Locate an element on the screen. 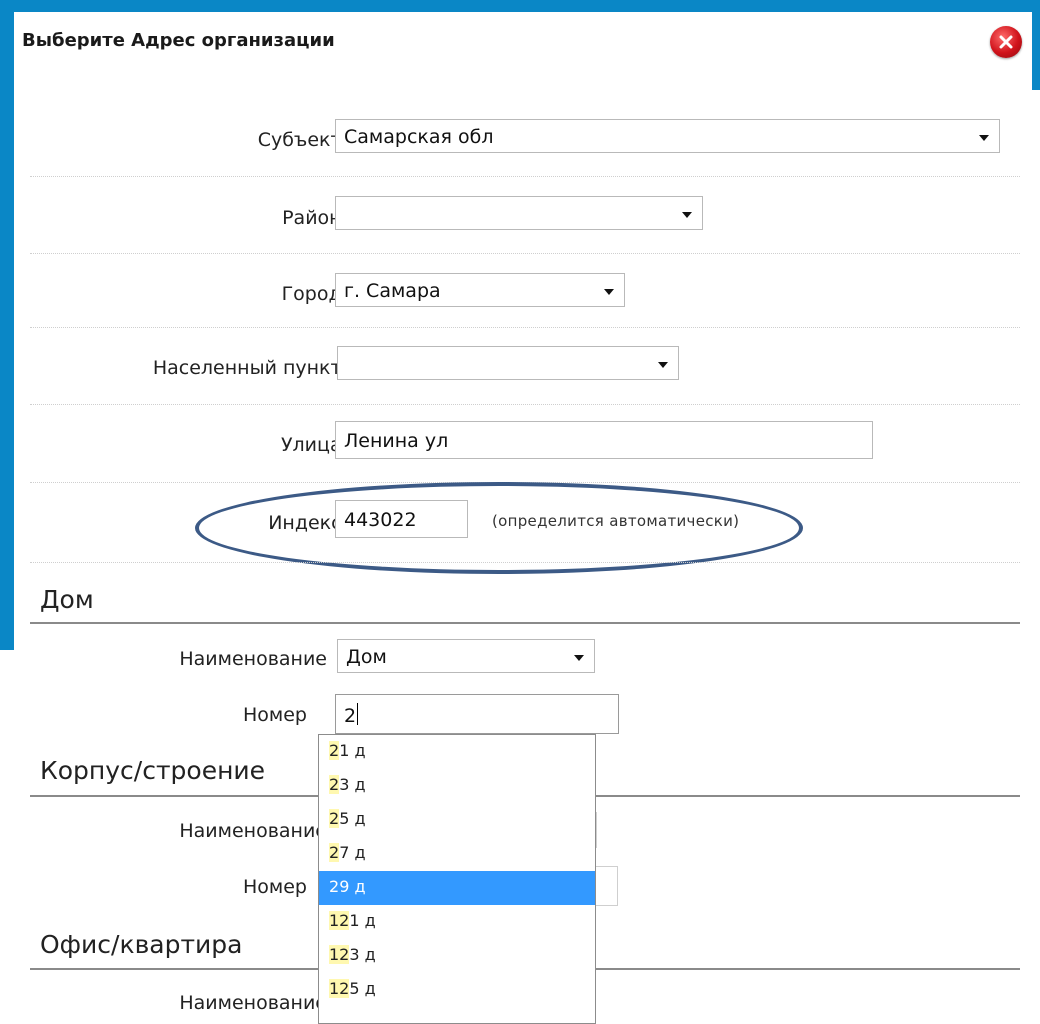 The image size is (1040, 1024). subject-select: Самарская обл is located at coordinates (667, 136).